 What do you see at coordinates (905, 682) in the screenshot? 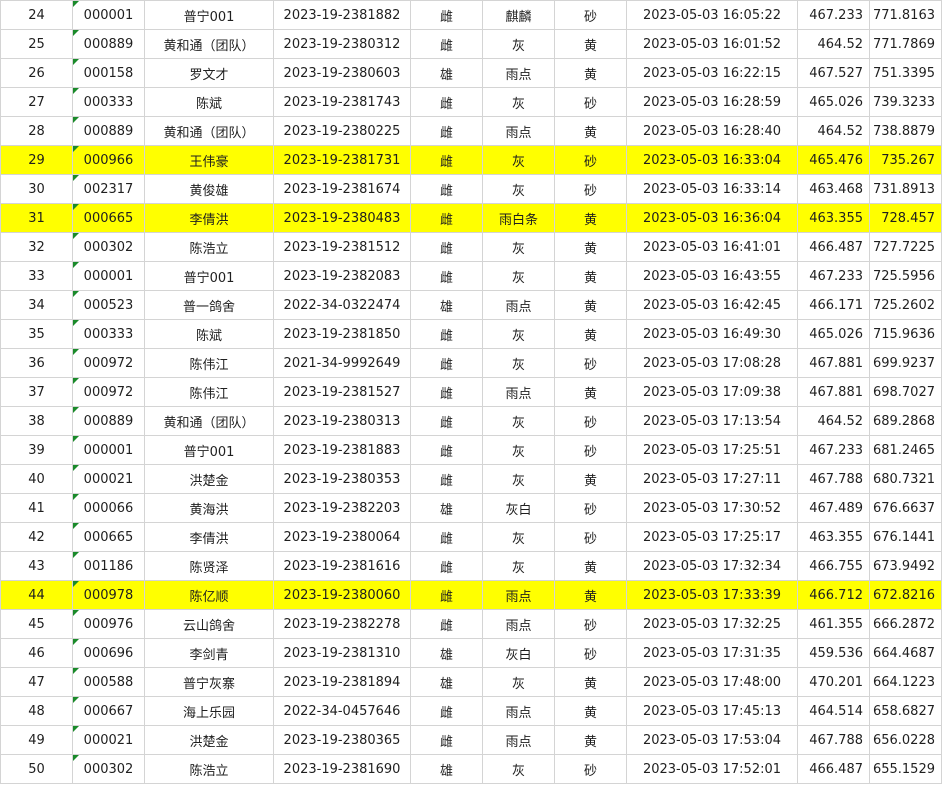
I see `speed-cell: 664.1223` at bounding box center [905, 682].